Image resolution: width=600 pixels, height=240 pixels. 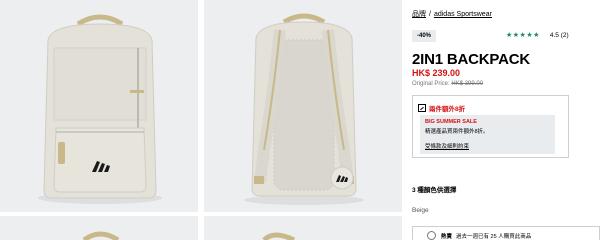 I want to click on original-price-label: Original Price:, so click(x=431, y=84).